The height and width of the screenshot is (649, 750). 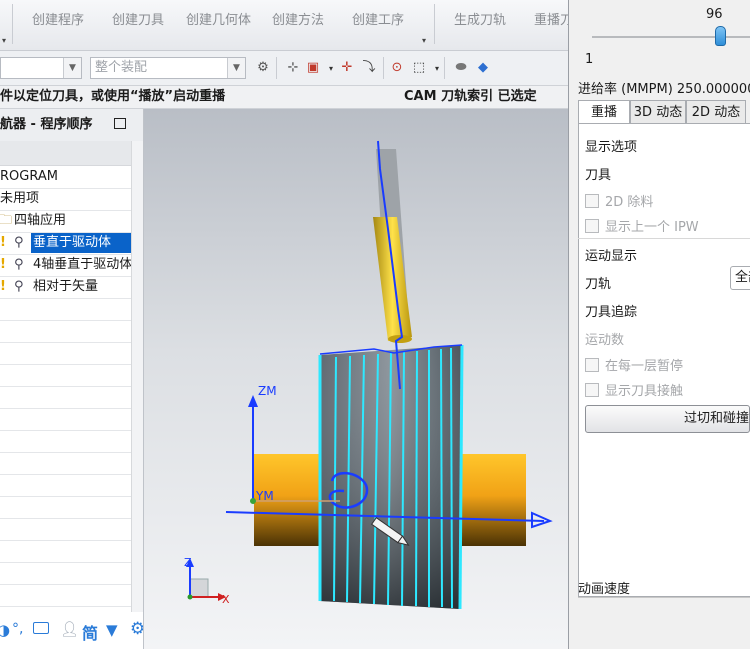 What do you see at coordinates (113, 96) in the screenshot?
I see `status-prompt: 件以定位刀具，或使用“播放”启动重播` at bounding box center [113, 96].